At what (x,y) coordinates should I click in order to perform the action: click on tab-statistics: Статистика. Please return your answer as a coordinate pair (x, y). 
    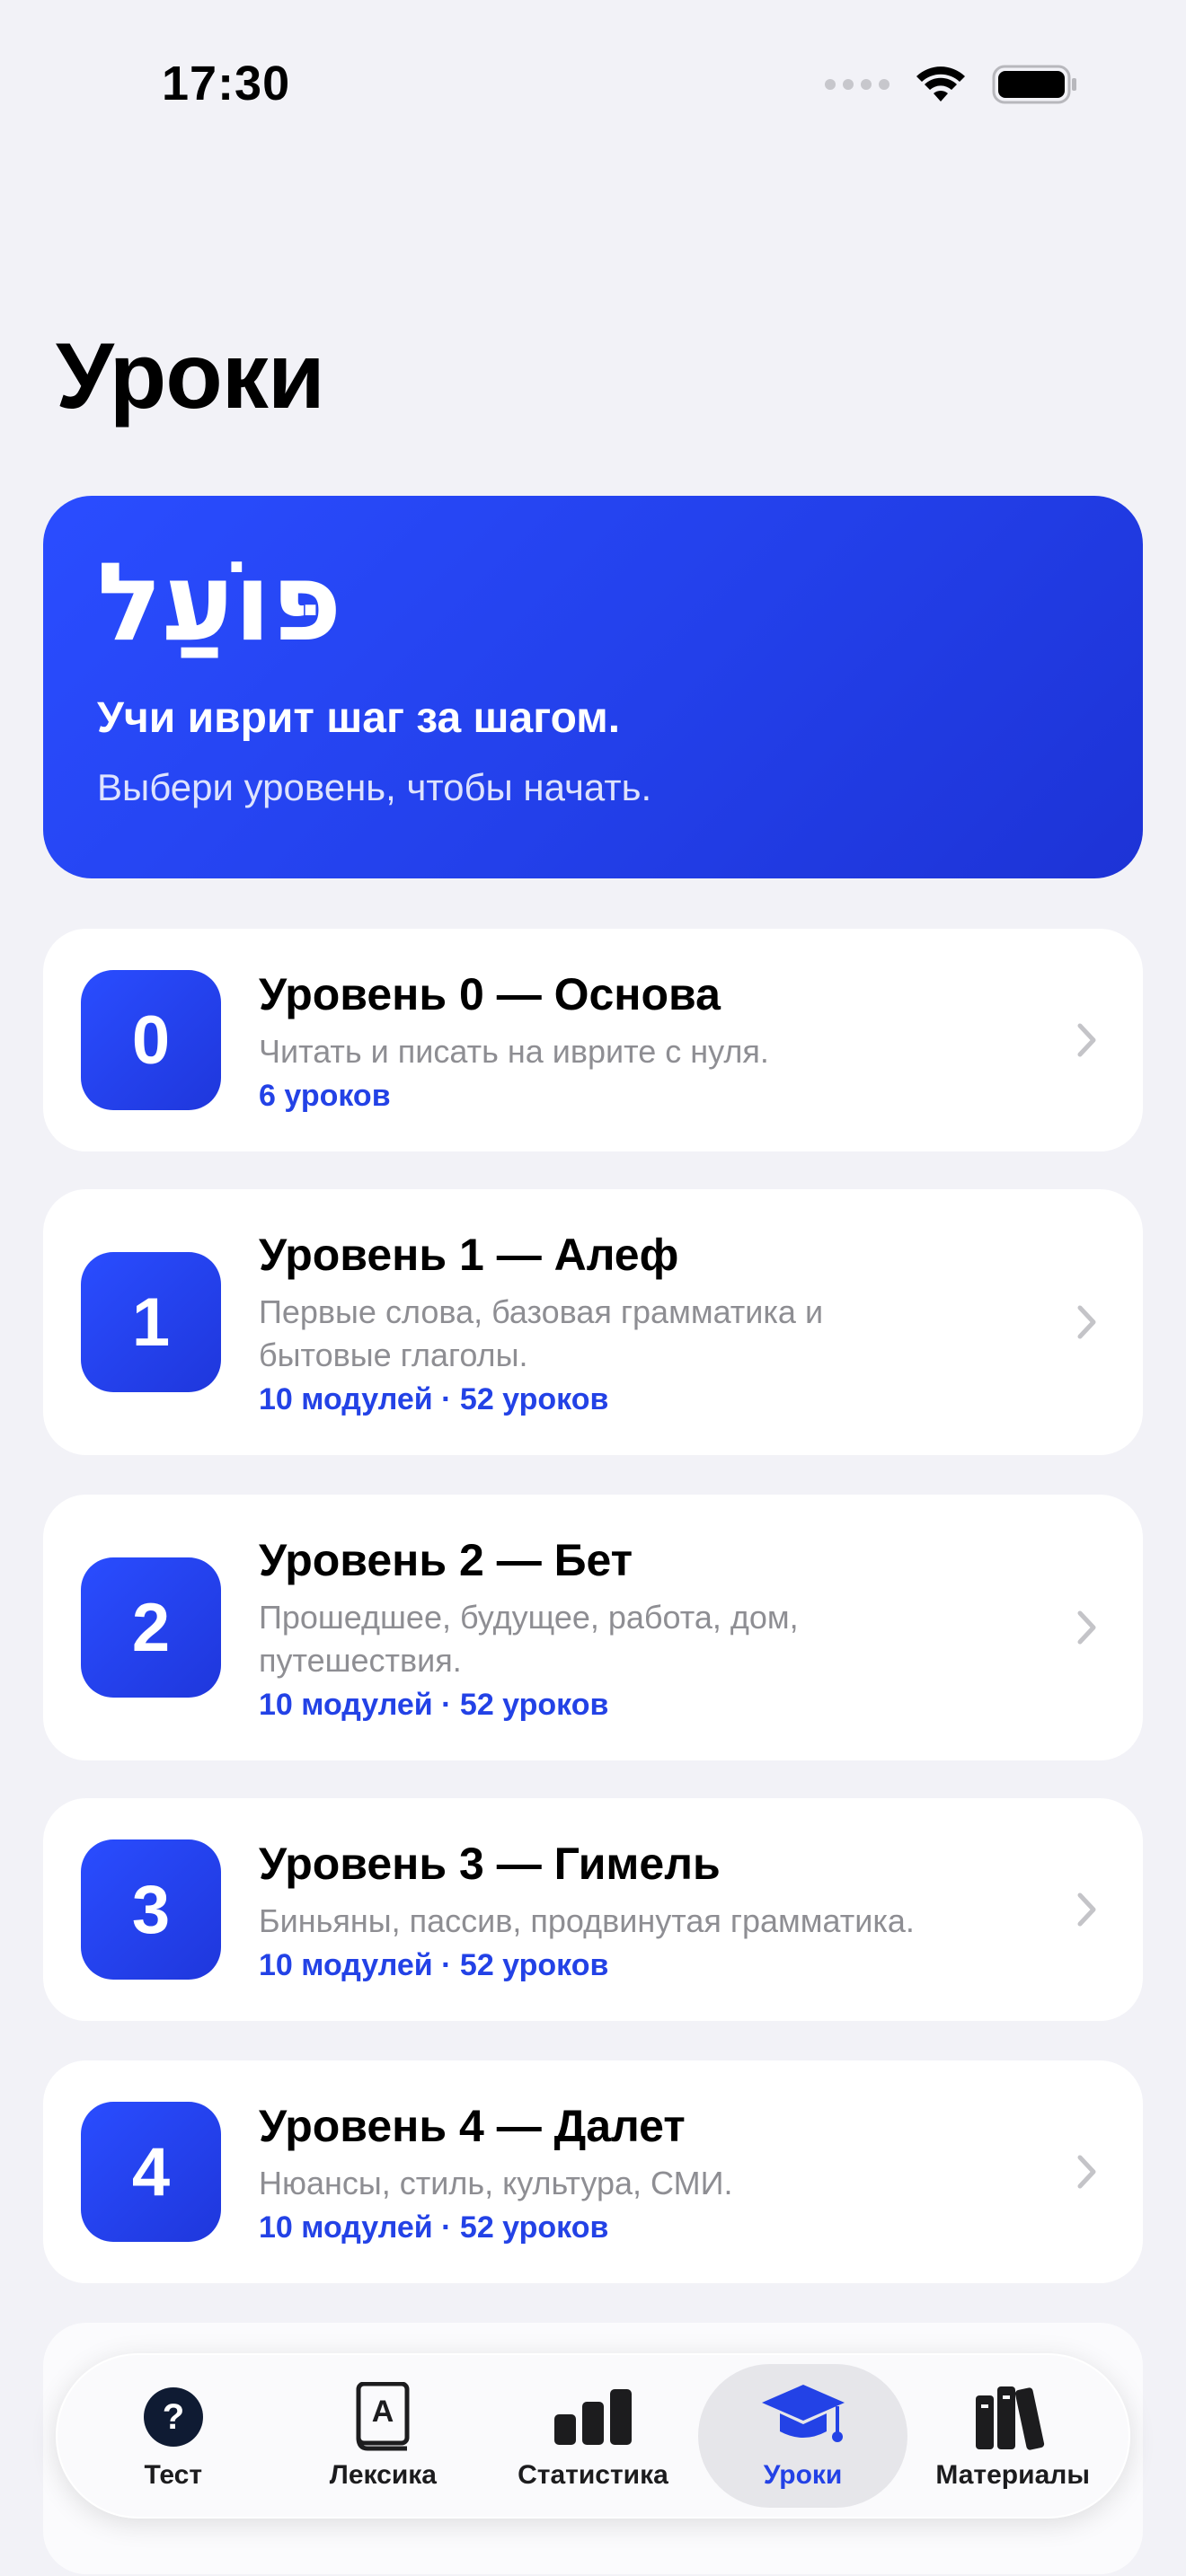
    Looking at the image, I should click on (593, 2436).